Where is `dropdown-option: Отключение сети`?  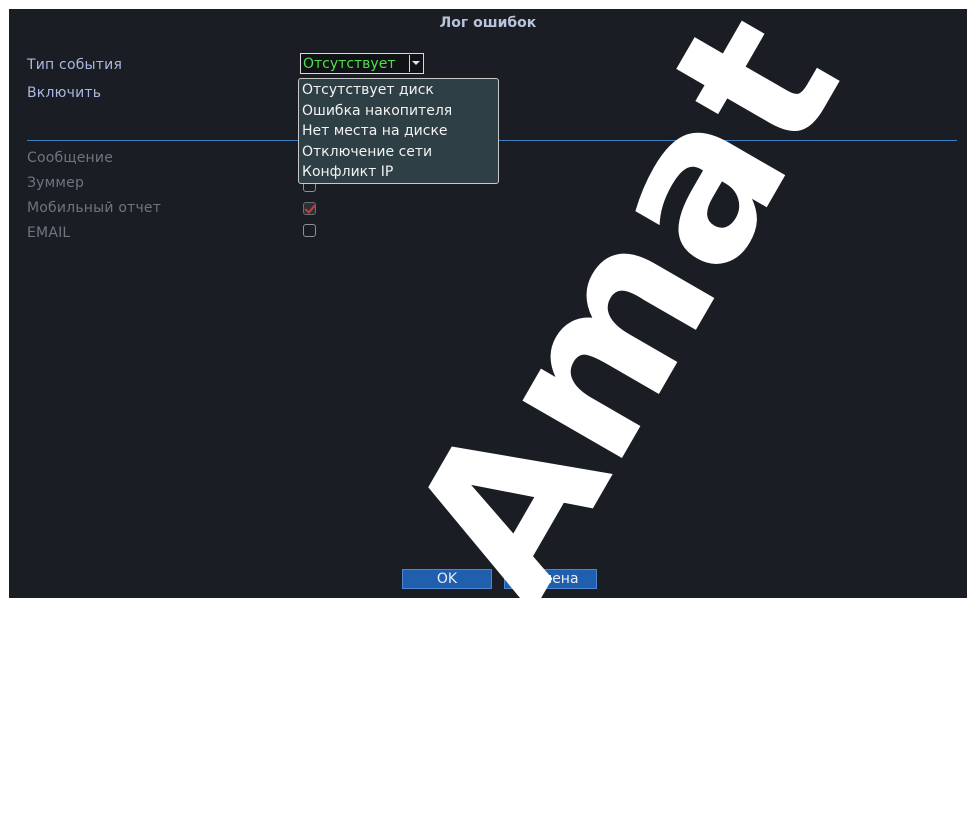 dropdown-option: Отключение сети is located at coordinates (398, 152).